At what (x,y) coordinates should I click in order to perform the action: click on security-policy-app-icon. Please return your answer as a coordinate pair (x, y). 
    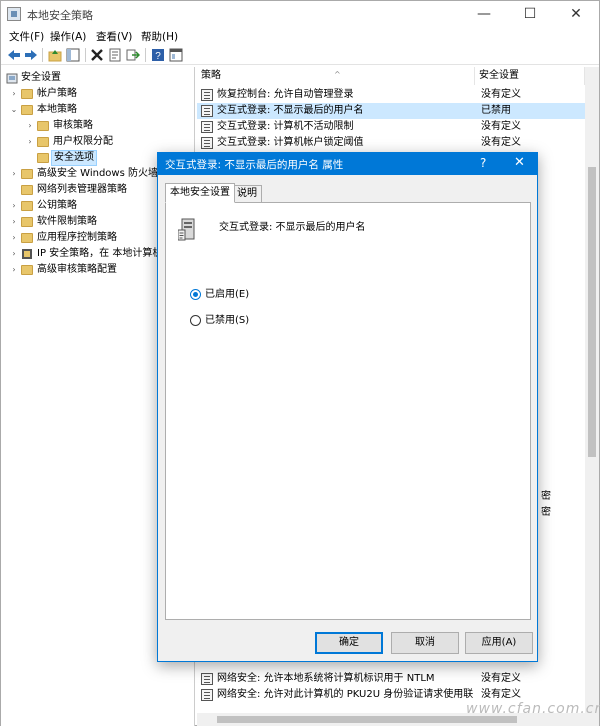
    Looking at the image, I should click on (14, 14).